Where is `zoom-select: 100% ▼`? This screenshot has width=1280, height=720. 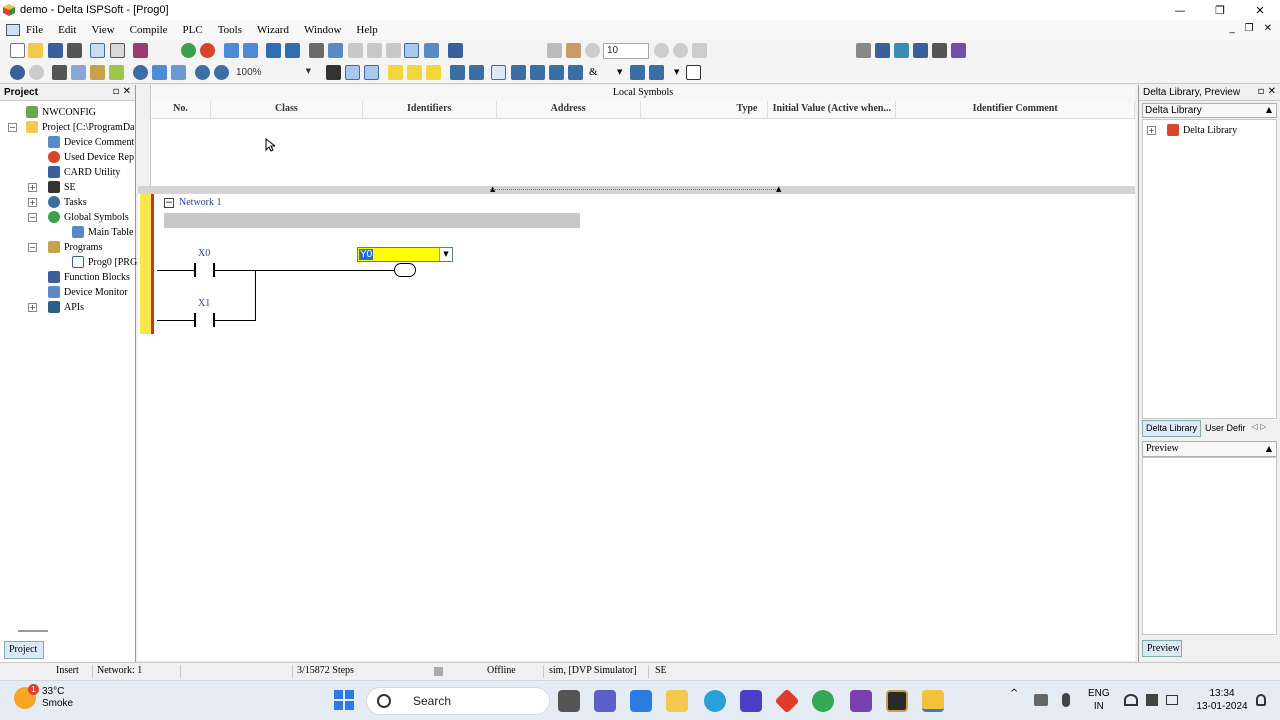
zoom-select: 100% ▼ is located at coordinates (273, 73).